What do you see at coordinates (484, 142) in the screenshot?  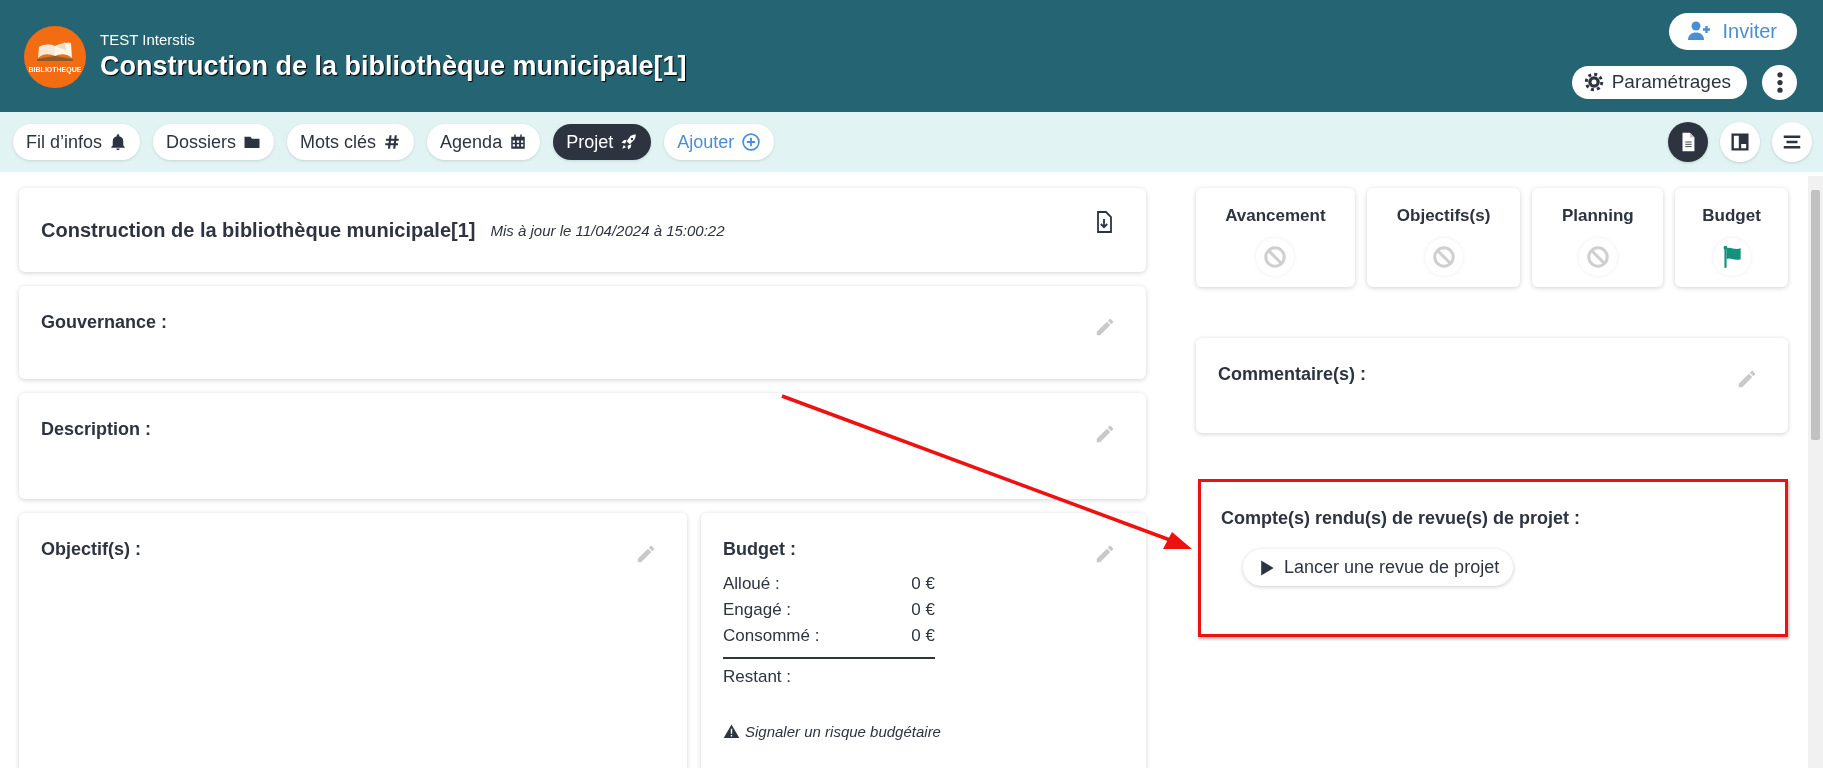 I see `nav-tab: Agenda` at bounding box center [484, 142].